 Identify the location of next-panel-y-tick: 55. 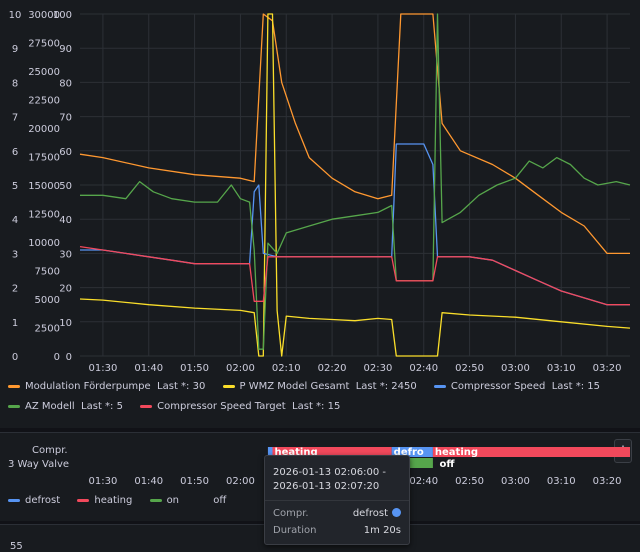
(16, 546).